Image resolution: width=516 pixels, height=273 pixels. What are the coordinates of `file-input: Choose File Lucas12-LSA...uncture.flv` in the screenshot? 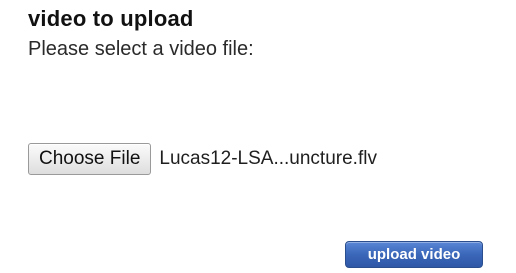 It's located at (202, 159).